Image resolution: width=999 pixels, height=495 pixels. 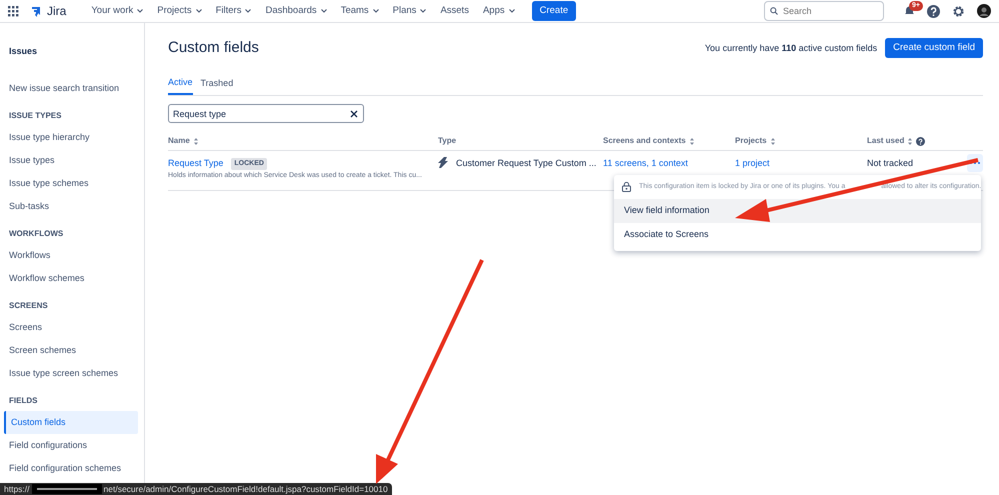 I want to click on menu-item: View field information, so click(x=797, y=210).